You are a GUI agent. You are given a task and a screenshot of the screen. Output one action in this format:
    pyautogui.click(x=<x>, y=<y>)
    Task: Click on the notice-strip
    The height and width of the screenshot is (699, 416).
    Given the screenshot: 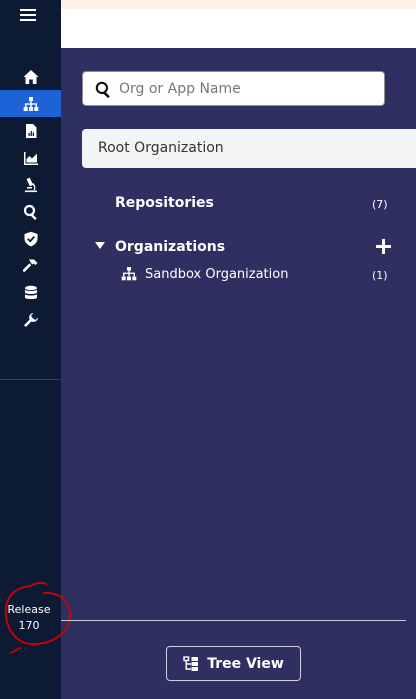 What is the action you would take?
    pyautogui.click(x=238, y=4)
    